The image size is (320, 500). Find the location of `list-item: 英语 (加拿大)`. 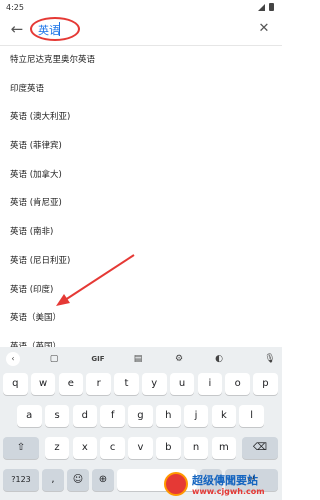

list-item: 英语 (加拿大) is located at coordinates (141, 175).